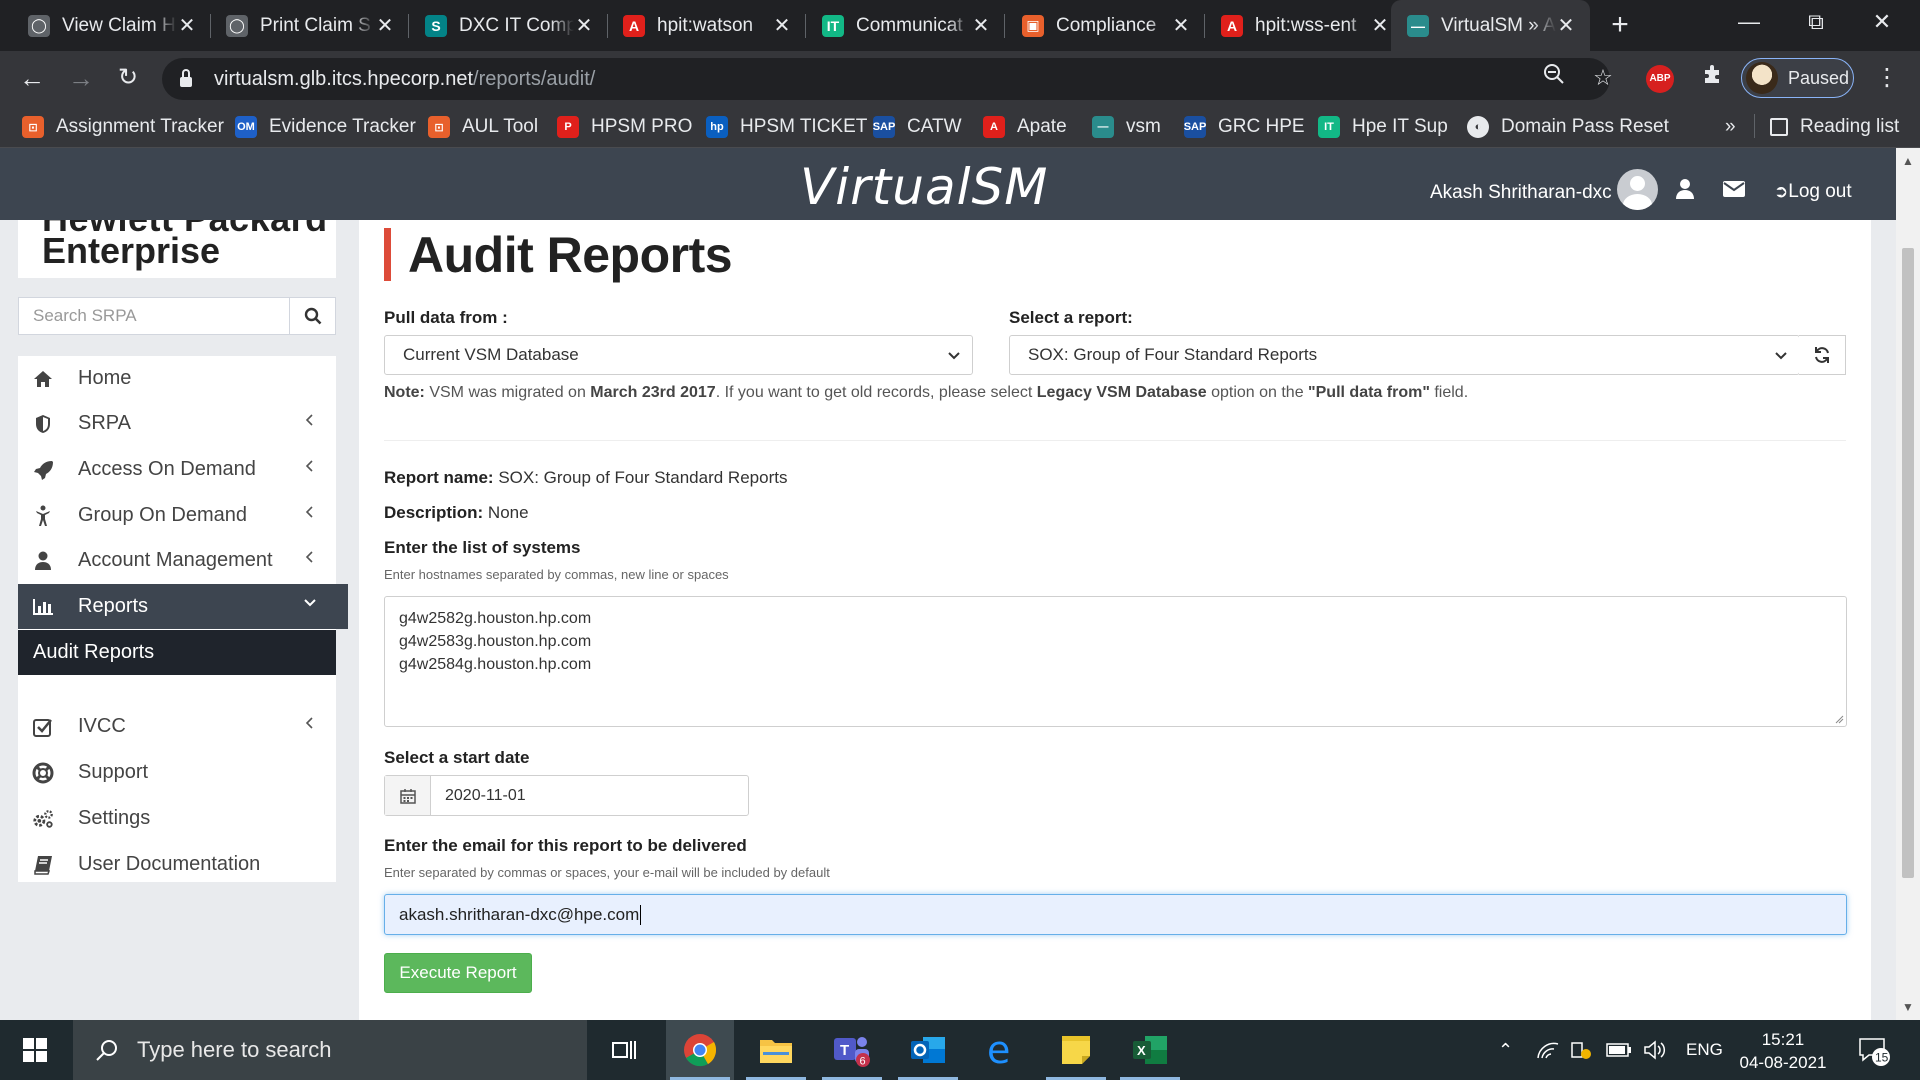 The image size is (1920, 1080). I want to click on browser-menu-icon: ⋮, so click(1887, 78).